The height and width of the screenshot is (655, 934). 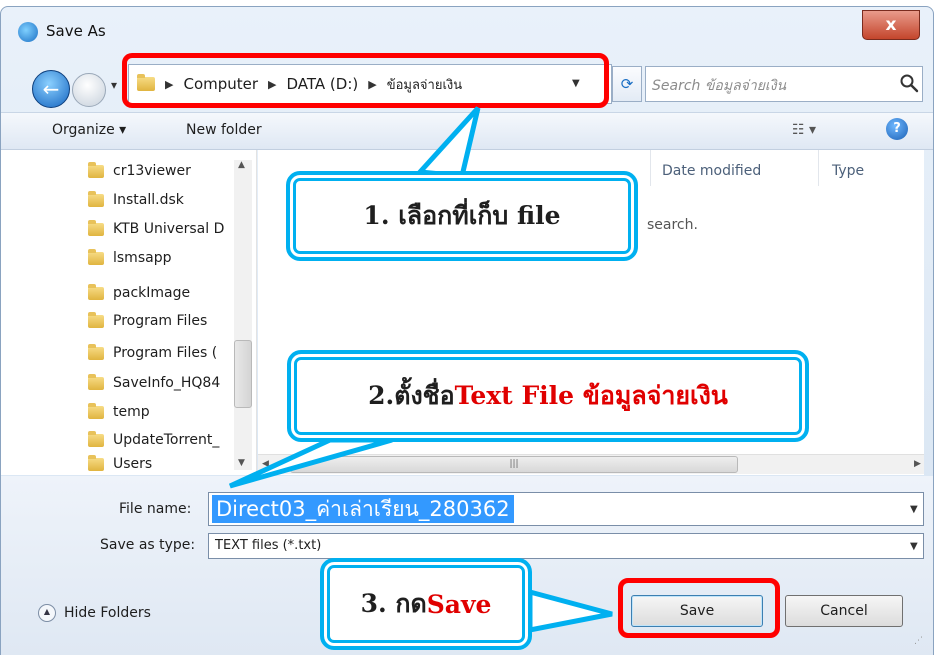 What do you see at coordinates (241, 165) in the screenshot?
I see `scroll-up-icon: ▲` at bounding box center [241, 165].